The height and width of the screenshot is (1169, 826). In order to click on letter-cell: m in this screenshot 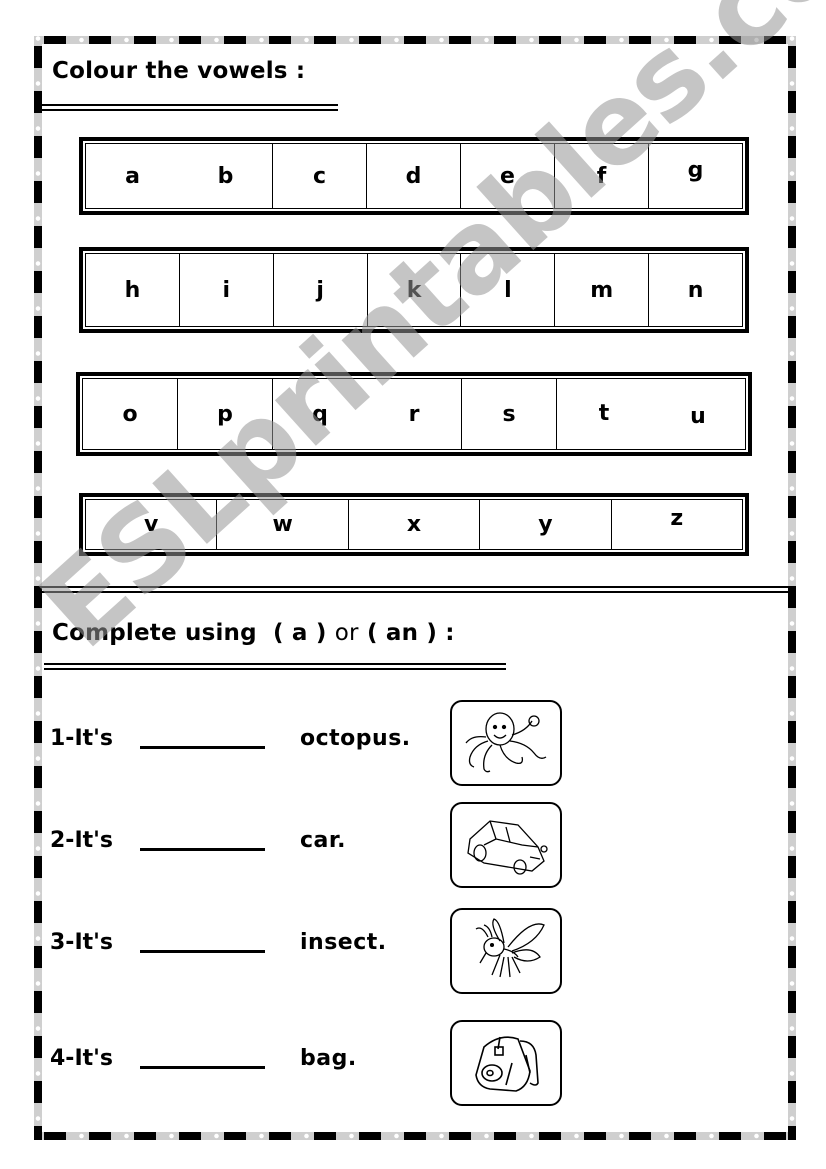, I will do `click(601, 290)`.